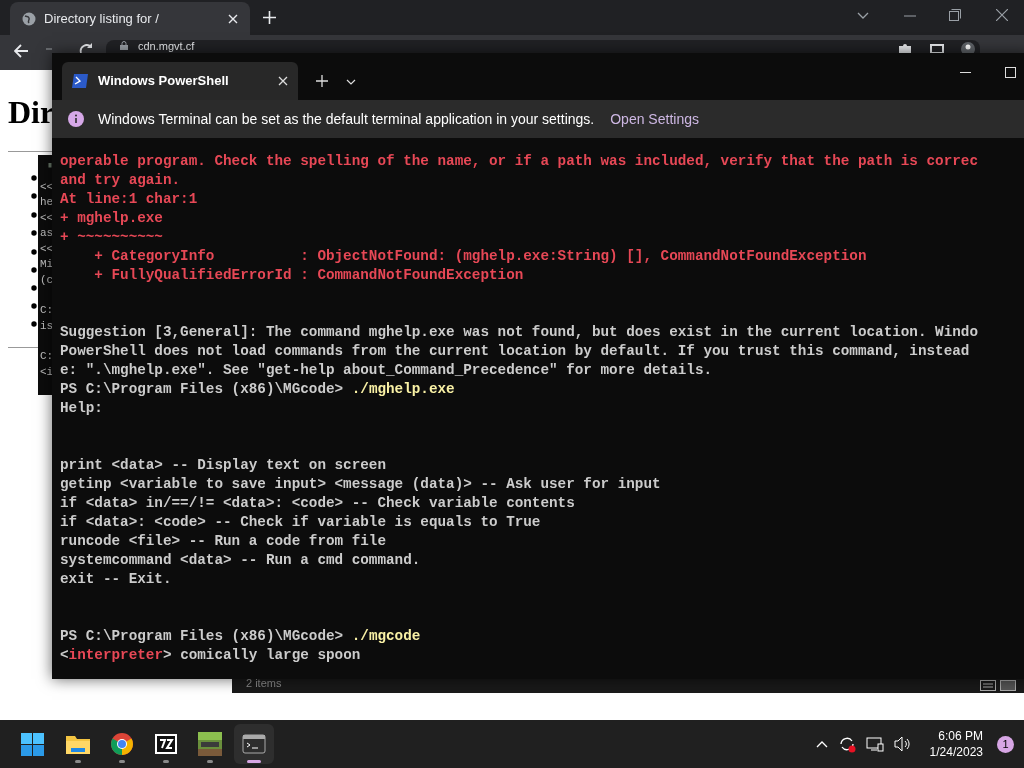  Describe the element at coordinates (317, 503) in the screenshot. I see `output-text: if <data> in/==/!= <data>: <code> -- Check variable contents` at that location.